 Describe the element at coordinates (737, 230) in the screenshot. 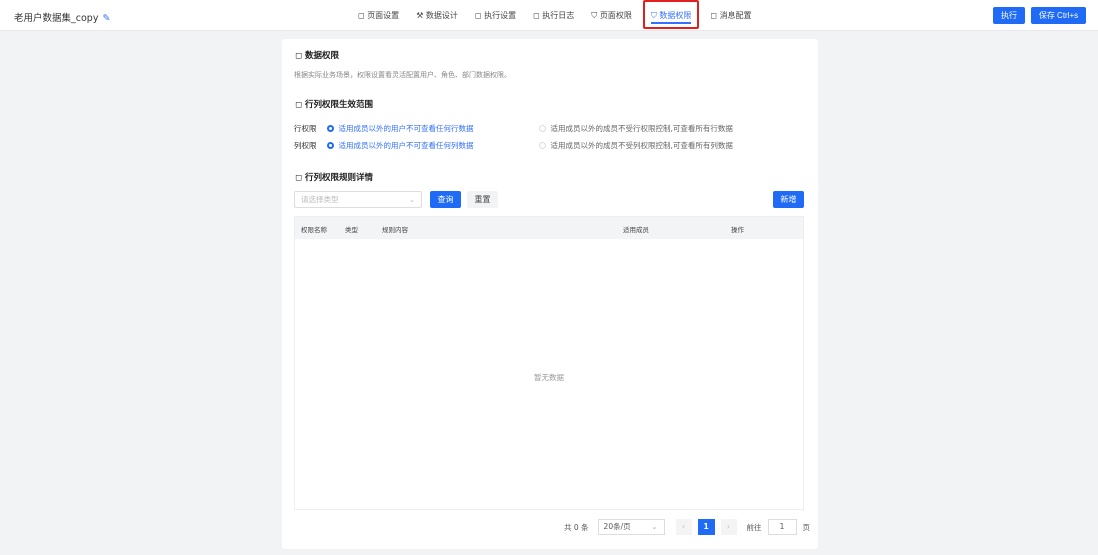

I see `column-header: 操作` at that location.